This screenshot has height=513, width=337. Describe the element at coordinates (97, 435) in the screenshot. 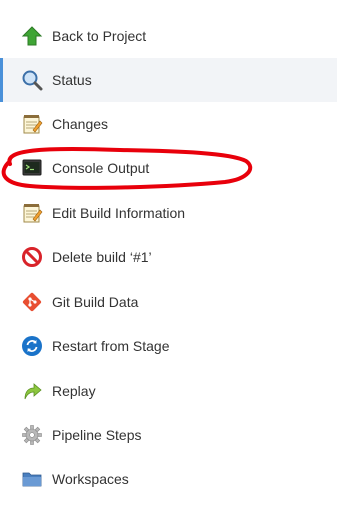

I see `sidebar-item-label: Pipeline Steps` at that location.